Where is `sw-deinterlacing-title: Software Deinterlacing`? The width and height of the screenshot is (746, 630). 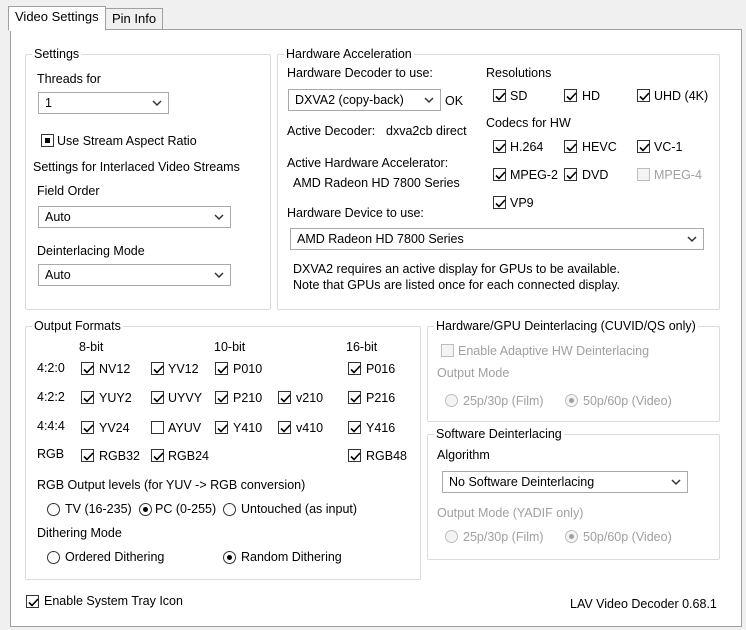 sw-deinterlacing-title: Software Deinterlacing is located at coordinates (499, 434).